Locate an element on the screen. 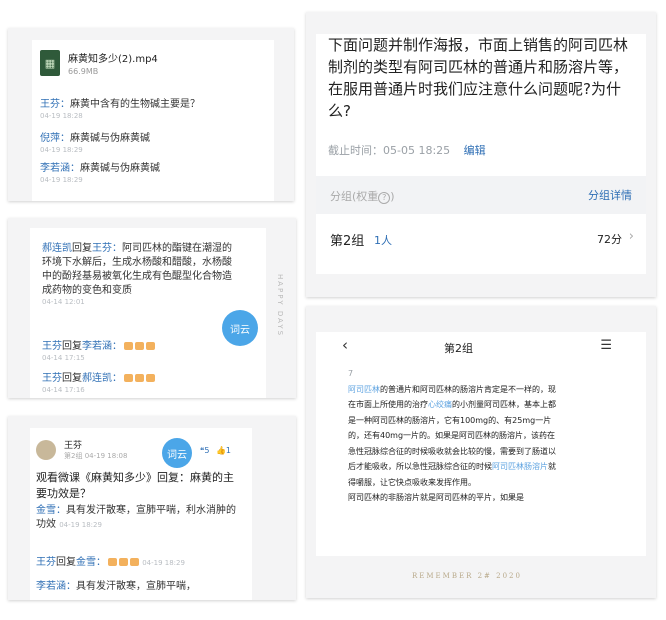 This screenshot has width=666, height=620. chat-message: 倪萍：麻黄碱与伪麻黄碱 04-19 18:29 is located at coordinates (95, 143).